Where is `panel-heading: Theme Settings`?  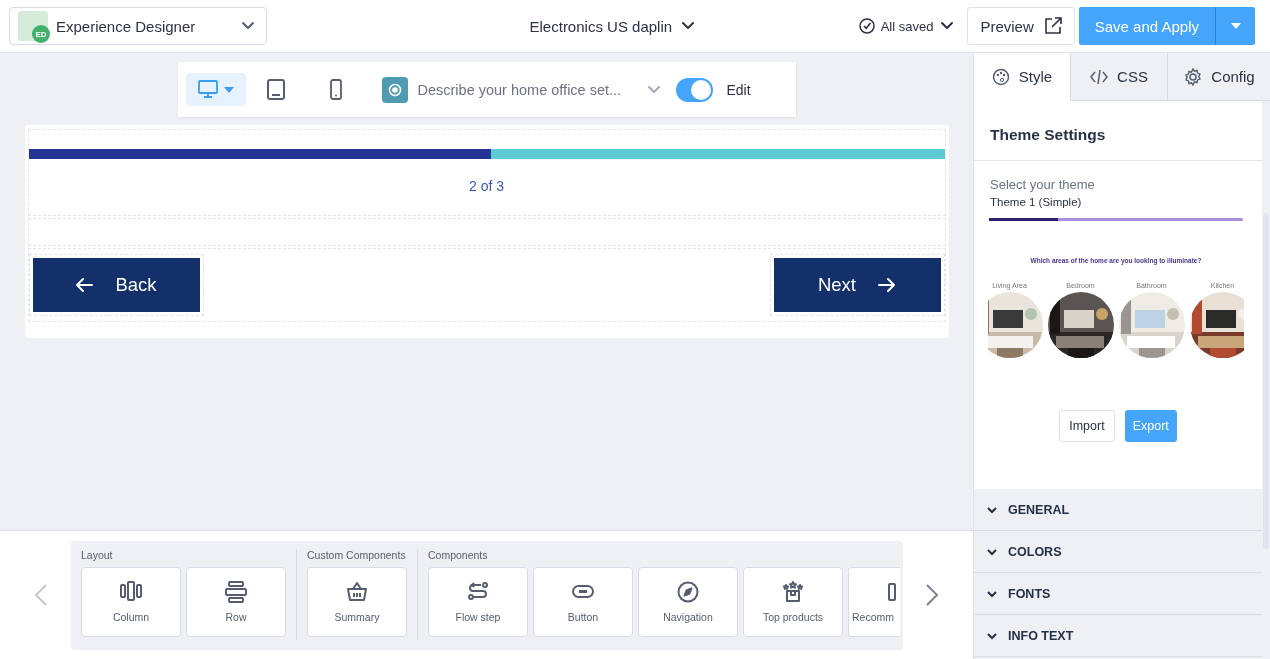 panel-heading: Theme Settings is located at coordinates (1048, 135).